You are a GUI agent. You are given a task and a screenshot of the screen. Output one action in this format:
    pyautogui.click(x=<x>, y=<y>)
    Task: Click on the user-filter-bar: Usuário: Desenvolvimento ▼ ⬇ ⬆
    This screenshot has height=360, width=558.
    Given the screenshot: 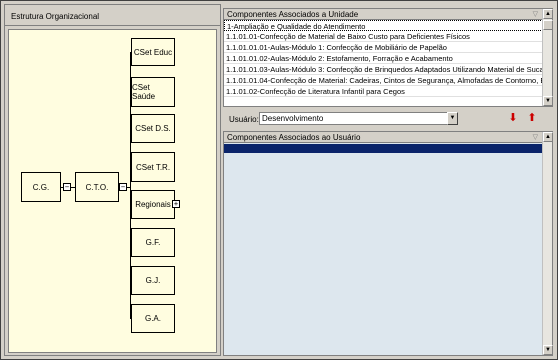 What is the action you would take?
    pyautogui.click(x=389, y=119)
    